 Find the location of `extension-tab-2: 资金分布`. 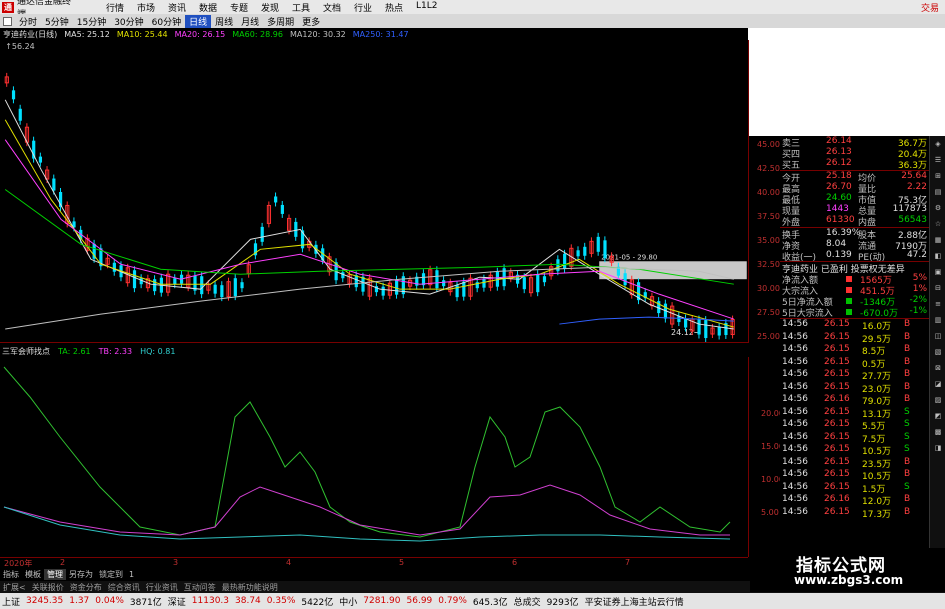

extension-tab-2: 资金分布 is located at coordinates (86, 587).